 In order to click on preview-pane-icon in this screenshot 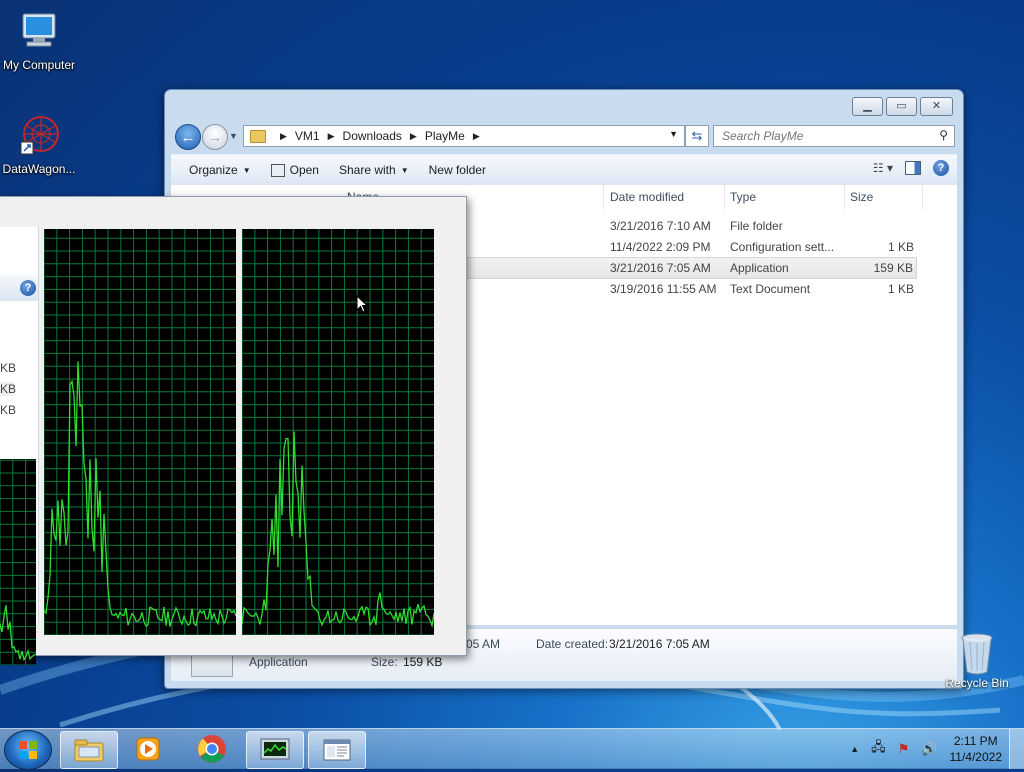, I will do `click(913, 168)`.